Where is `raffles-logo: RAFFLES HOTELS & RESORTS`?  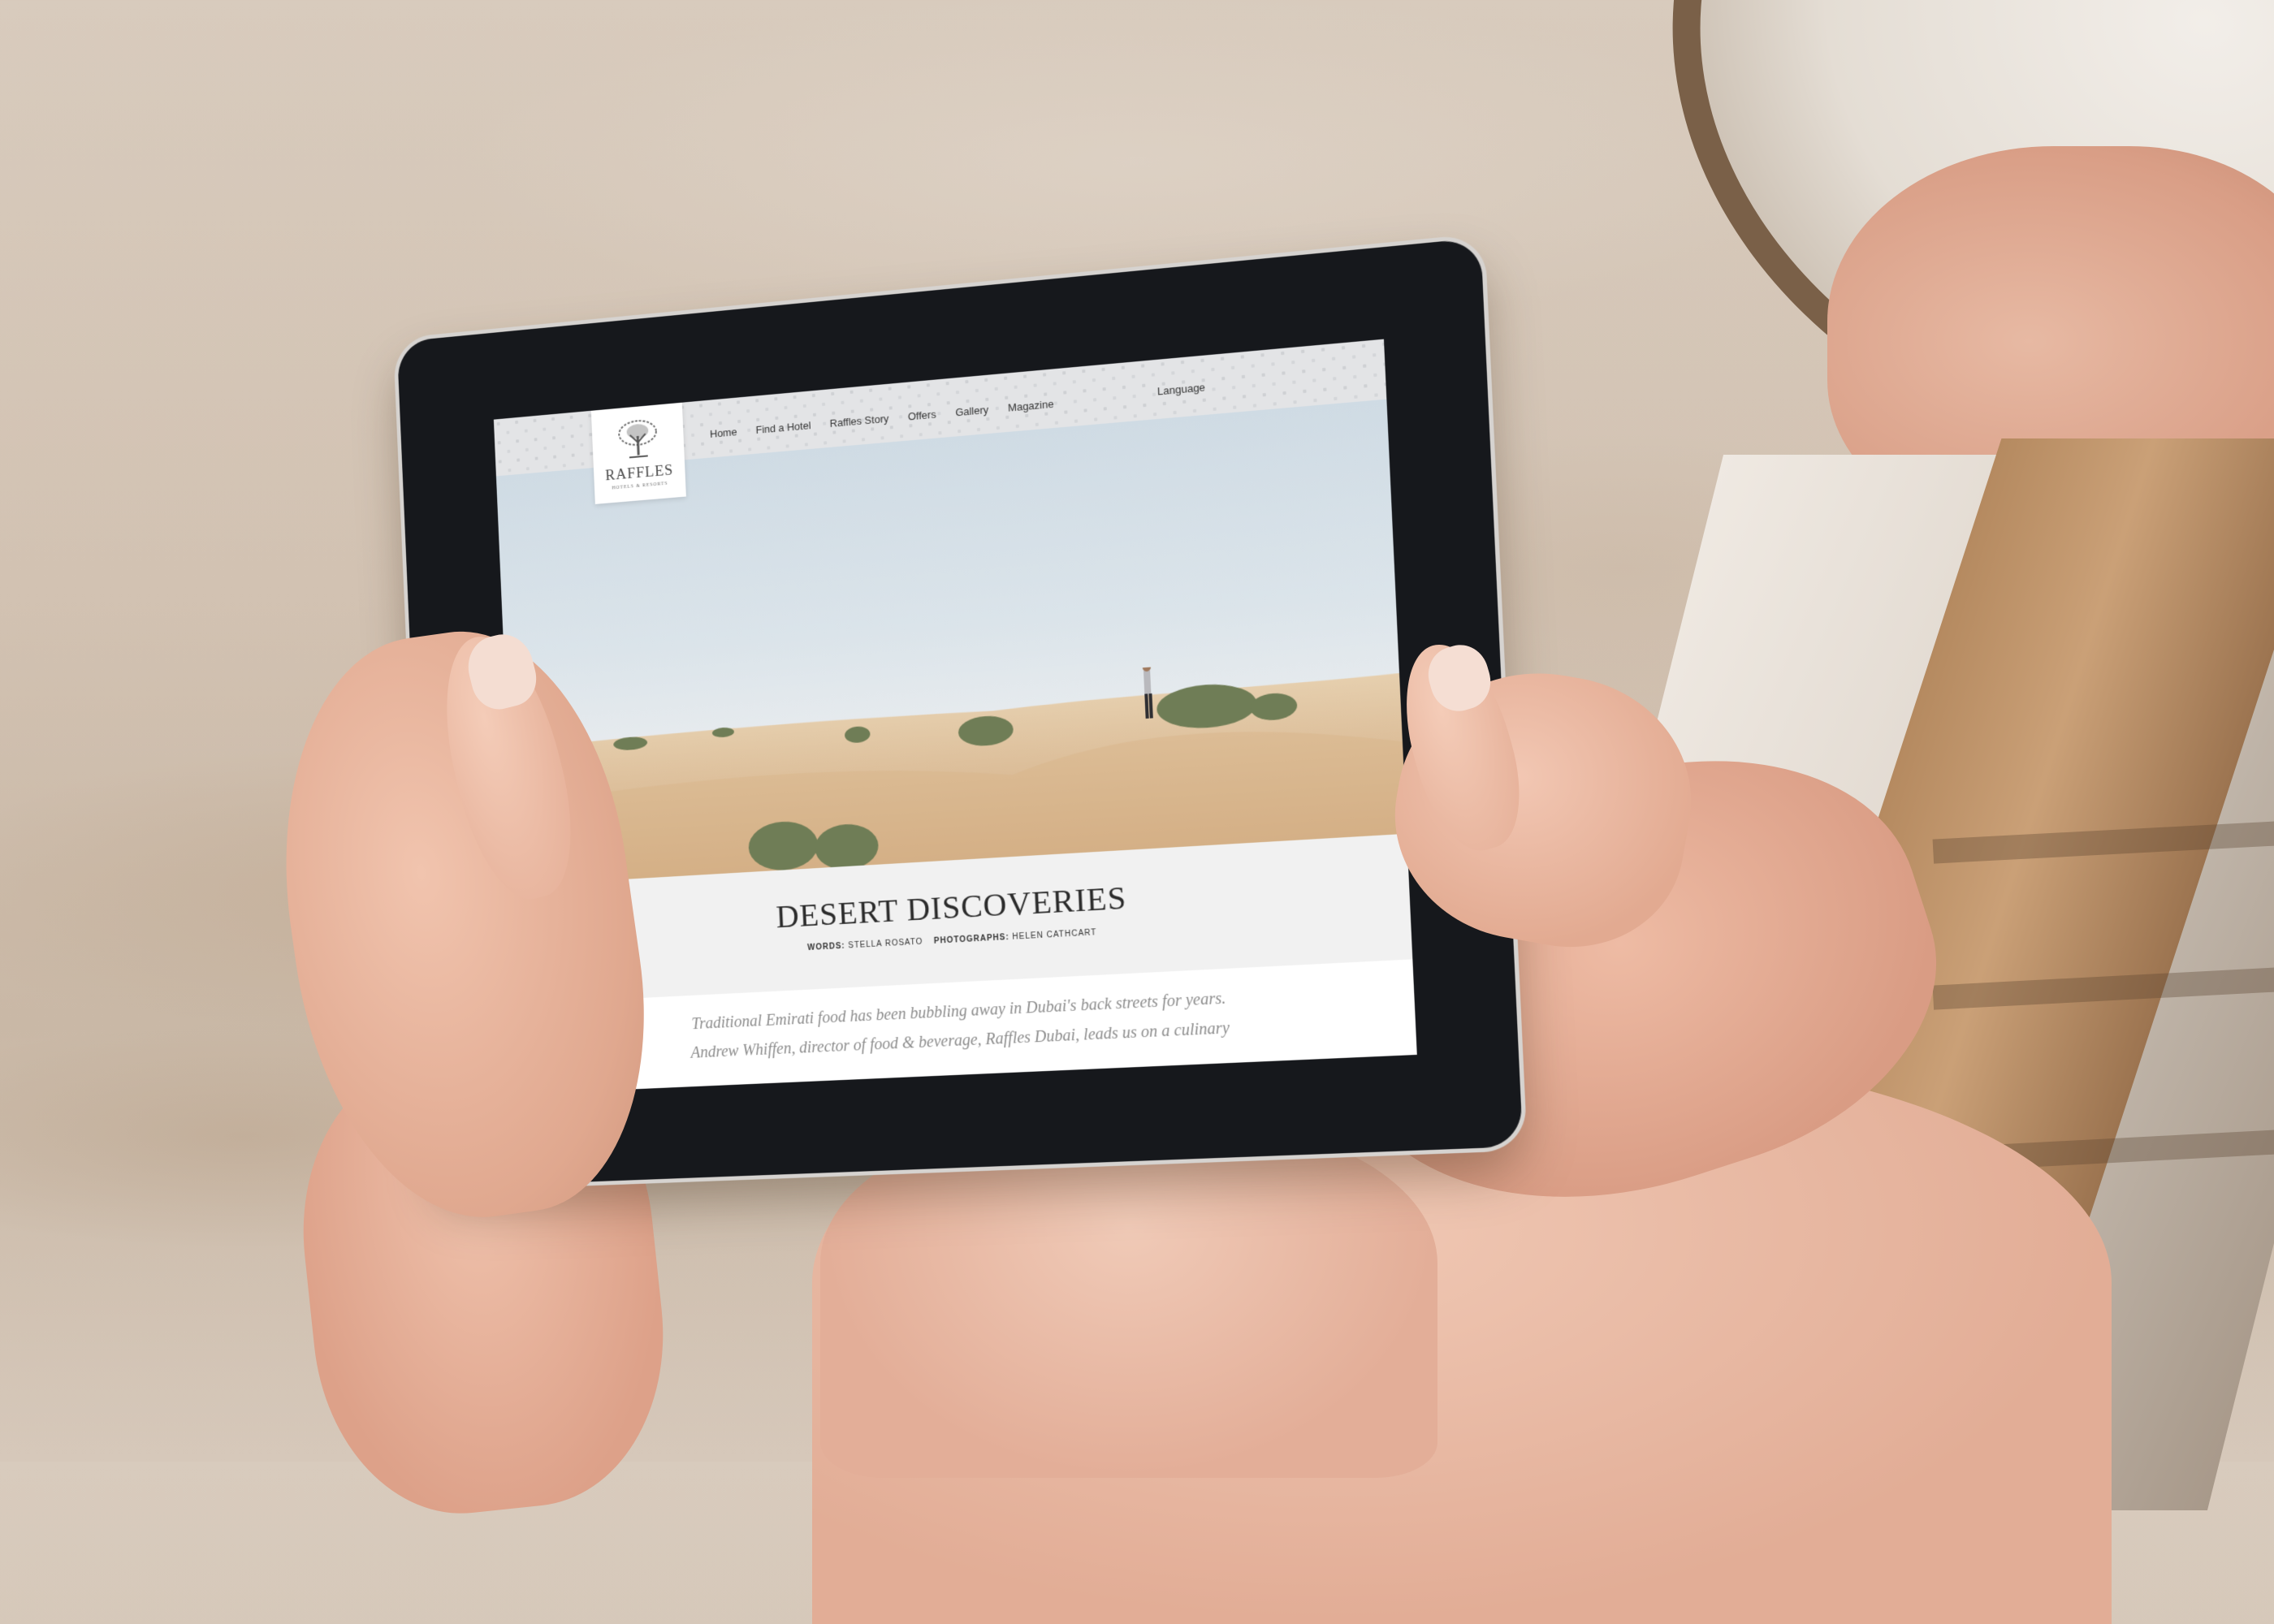
raffles-logo: RAFFLES HOTELS & RESORTS is located at coordinates (639, 454).